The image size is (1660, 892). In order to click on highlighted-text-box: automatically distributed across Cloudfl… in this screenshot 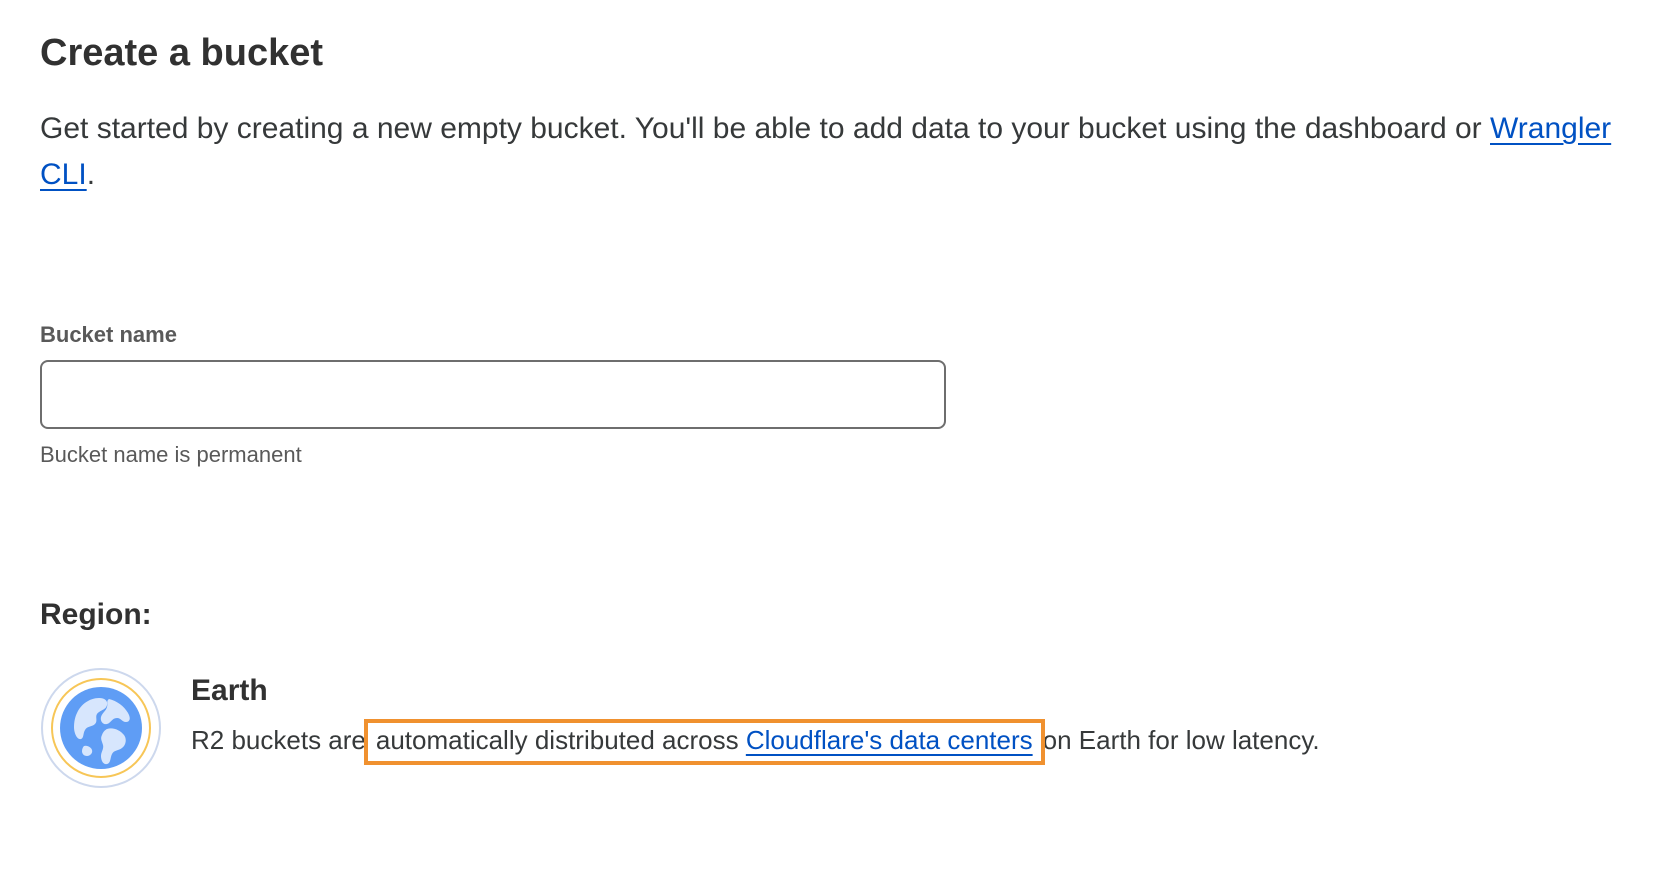, I will do `click(704, 742)`.